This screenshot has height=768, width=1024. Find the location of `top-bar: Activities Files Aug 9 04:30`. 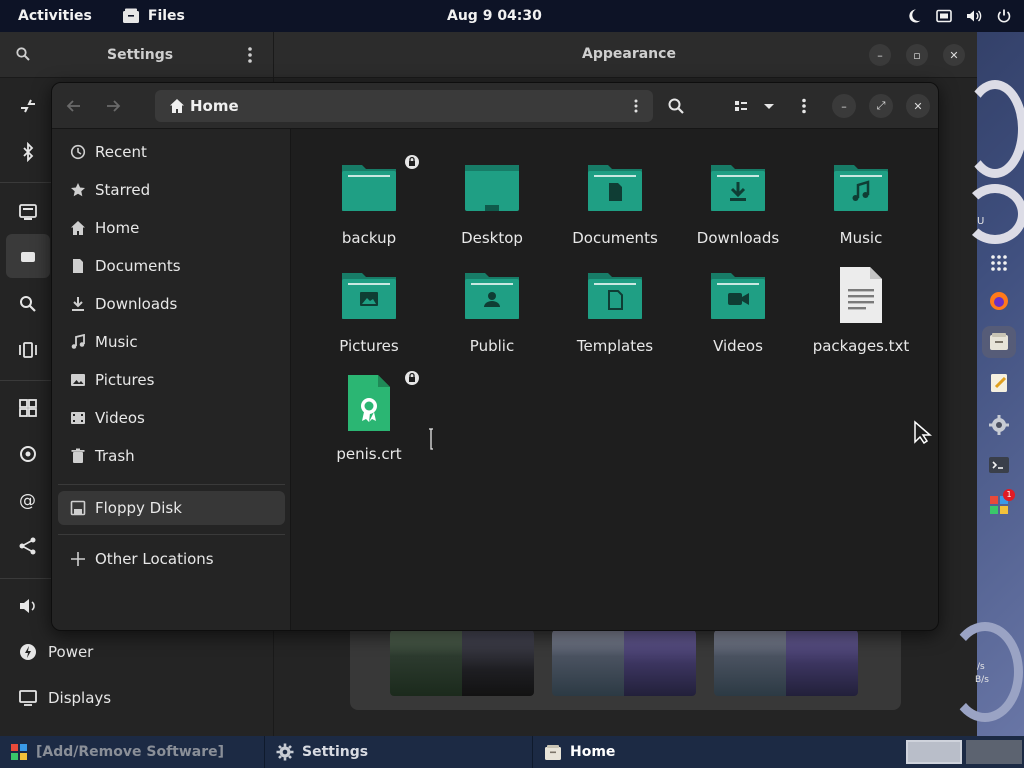

top-bar: Activities Files Aug 9 04:30 is located at coordinates (512, 16).